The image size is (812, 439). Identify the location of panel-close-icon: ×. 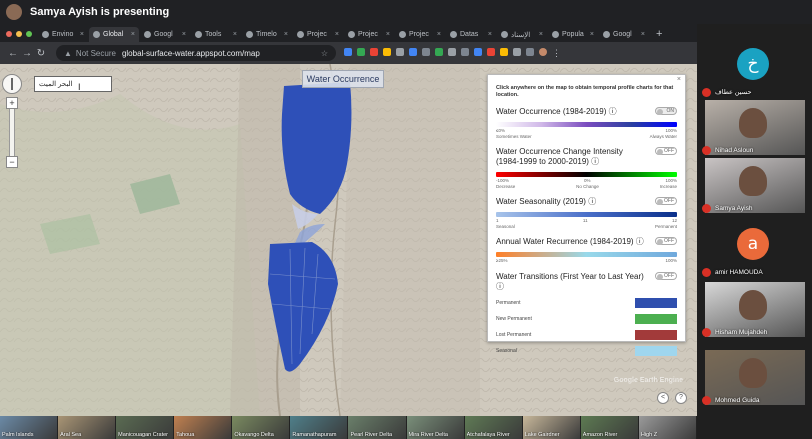
(679, 79).